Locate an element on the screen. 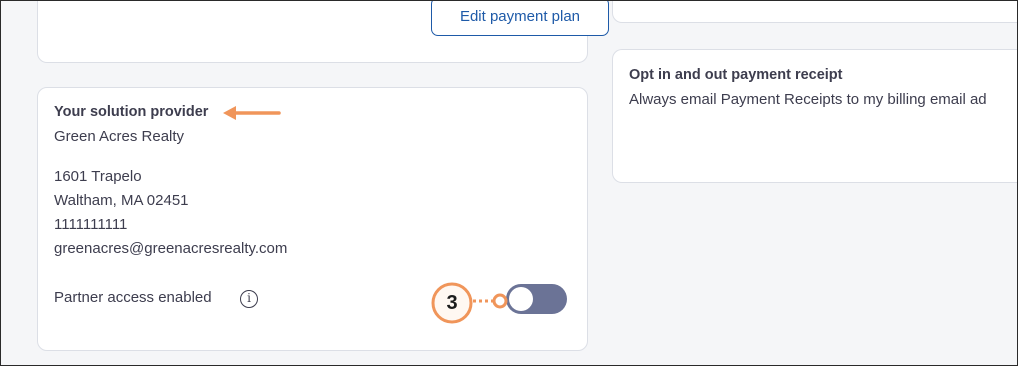  partner-access-label: Partner access enabled is located at coordinates (133, 297).